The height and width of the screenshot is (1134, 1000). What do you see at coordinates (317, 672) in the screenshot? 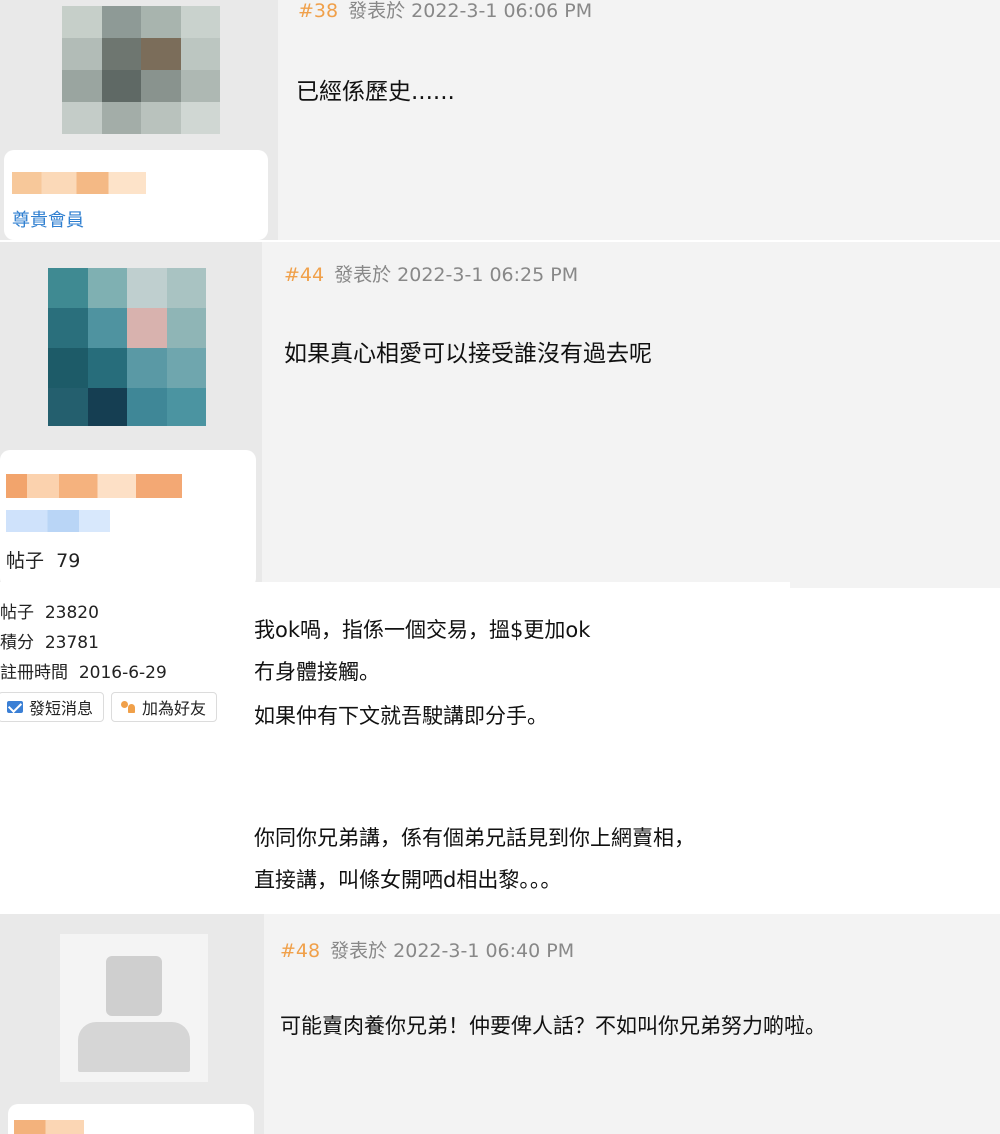
I see `quoted-line-2: 冇身體接觸。` at bounding box center [317, 672].